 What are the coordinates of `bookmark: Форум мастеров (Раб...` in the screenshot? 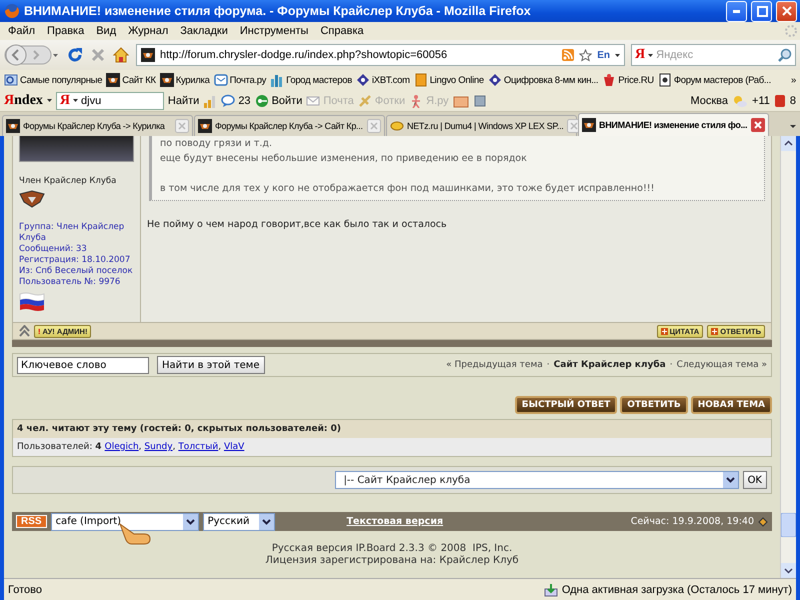 It's located at (714, 80).